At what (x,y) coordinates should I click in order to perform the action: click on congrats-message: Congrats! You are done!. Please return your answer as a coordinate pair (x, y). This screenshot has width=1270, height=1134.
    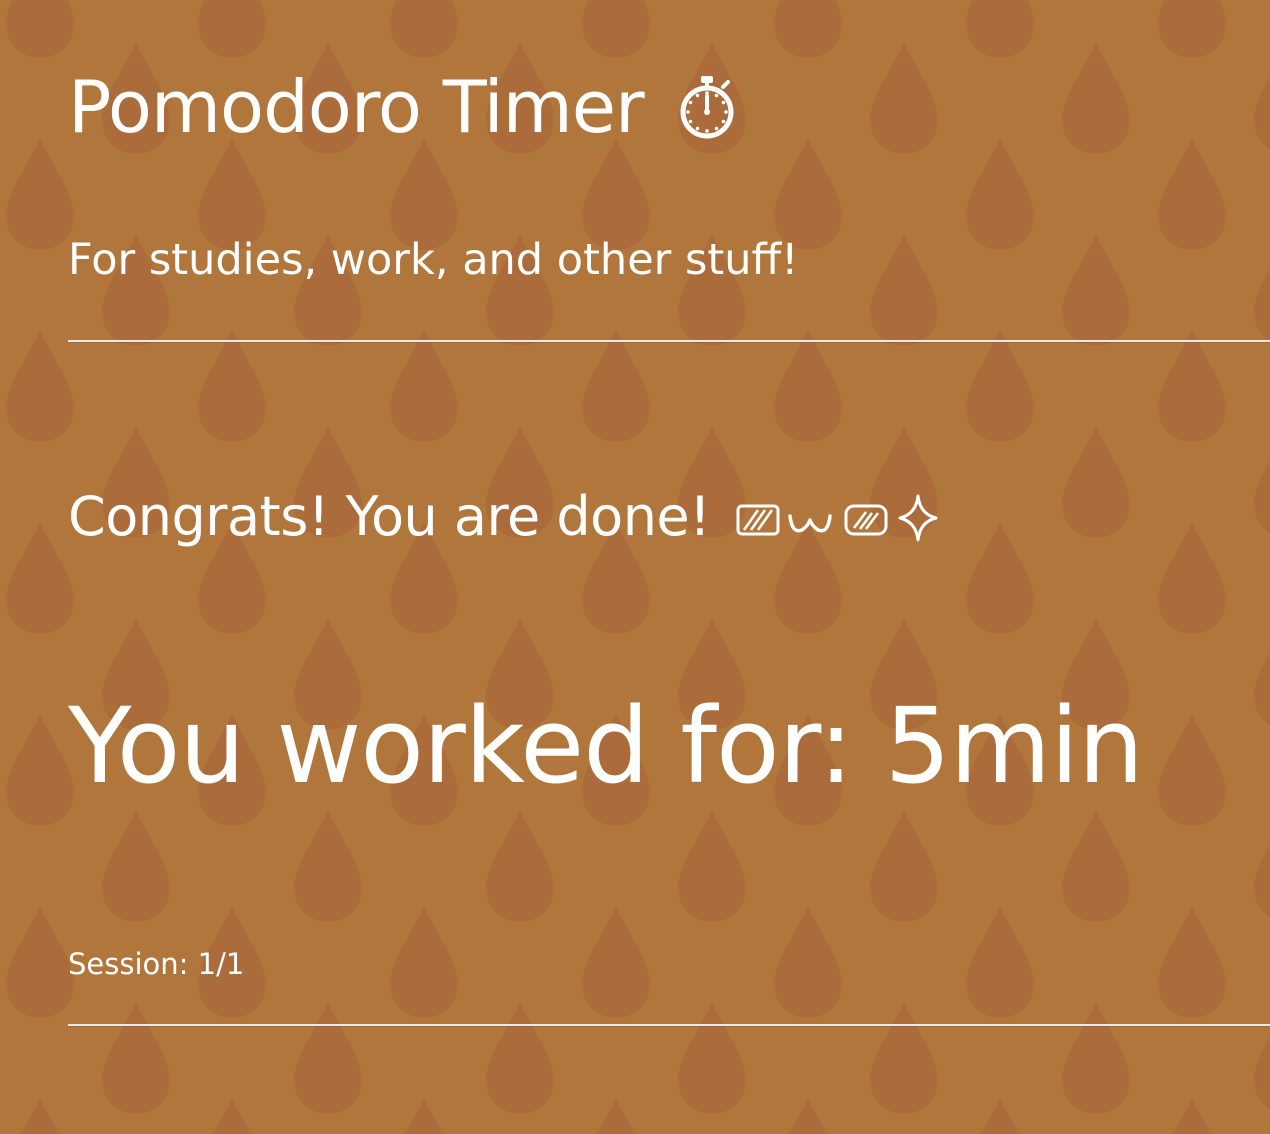
    Looking at the image, I should click on (504, 517).